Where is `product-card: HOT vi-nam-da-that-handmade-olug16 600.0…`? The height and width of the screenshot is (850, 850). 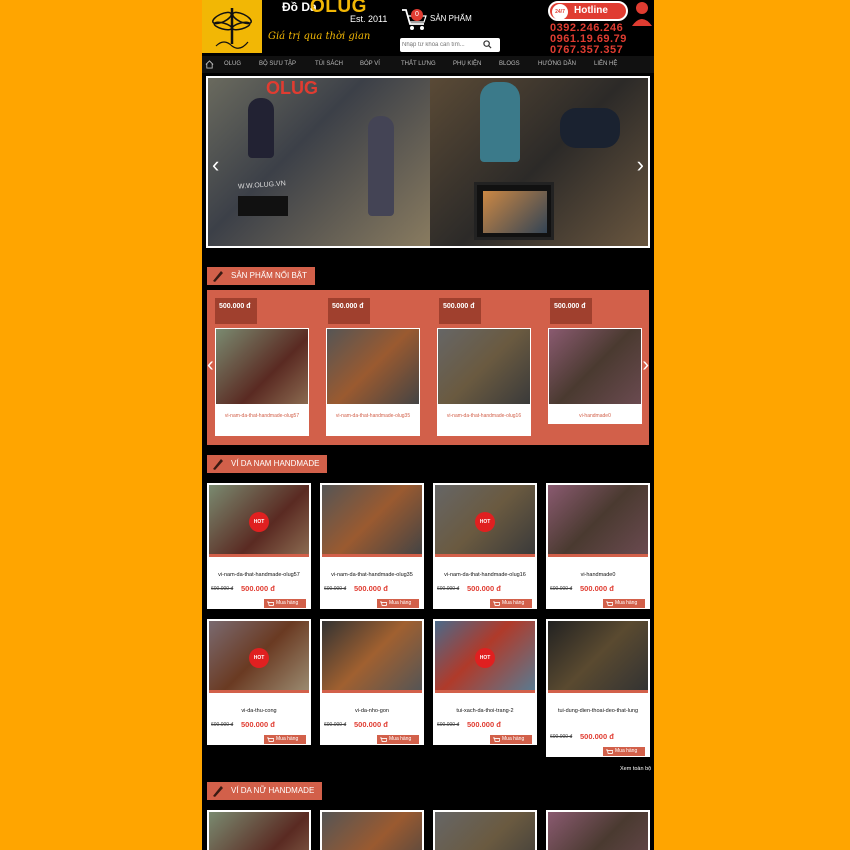 product-card: HOT vi-nam-da-that-handmade-olug16 600.0… is located at coordinates (485, 546).